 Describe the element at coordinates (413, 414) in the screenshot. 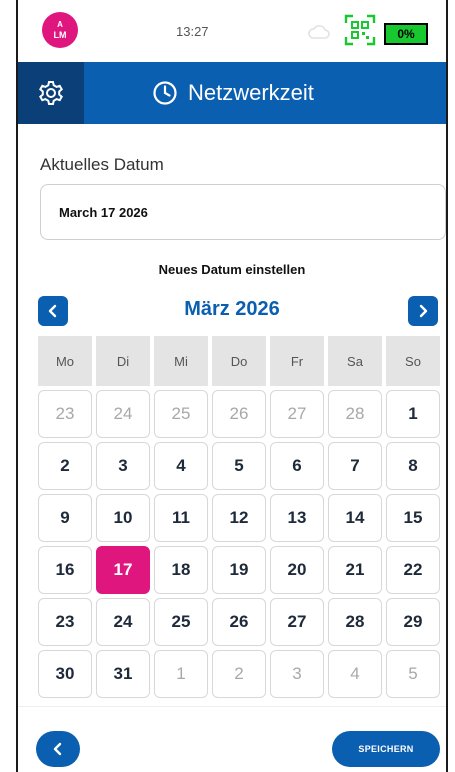

I see `calendar-day: 1` at that location.